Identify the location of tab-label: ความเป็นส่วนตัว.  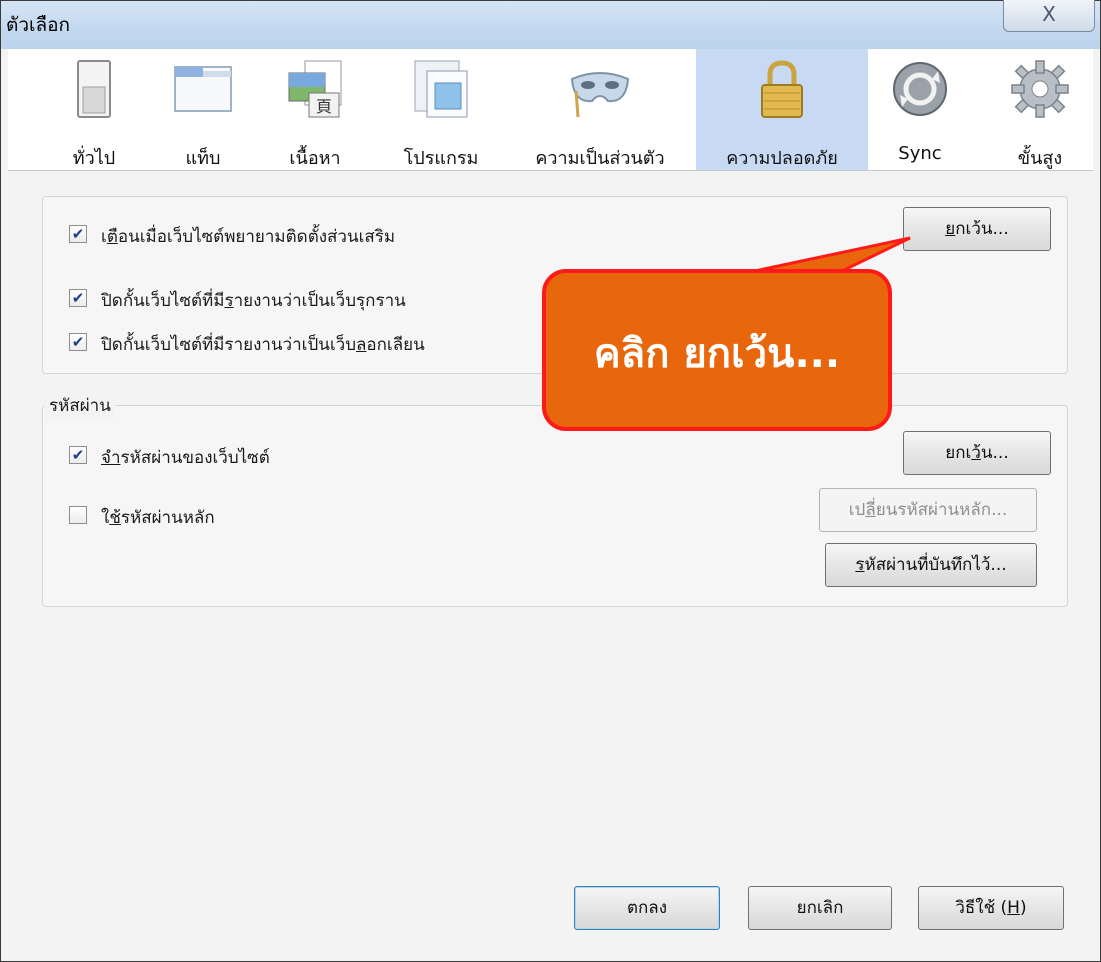
(600, 158).